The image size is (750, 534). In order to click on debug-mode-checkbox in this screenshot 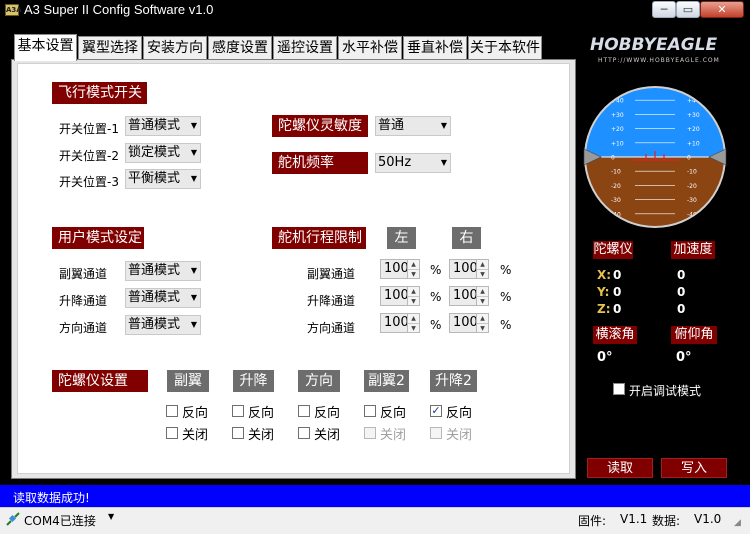, I will do `click(619, 389)`.